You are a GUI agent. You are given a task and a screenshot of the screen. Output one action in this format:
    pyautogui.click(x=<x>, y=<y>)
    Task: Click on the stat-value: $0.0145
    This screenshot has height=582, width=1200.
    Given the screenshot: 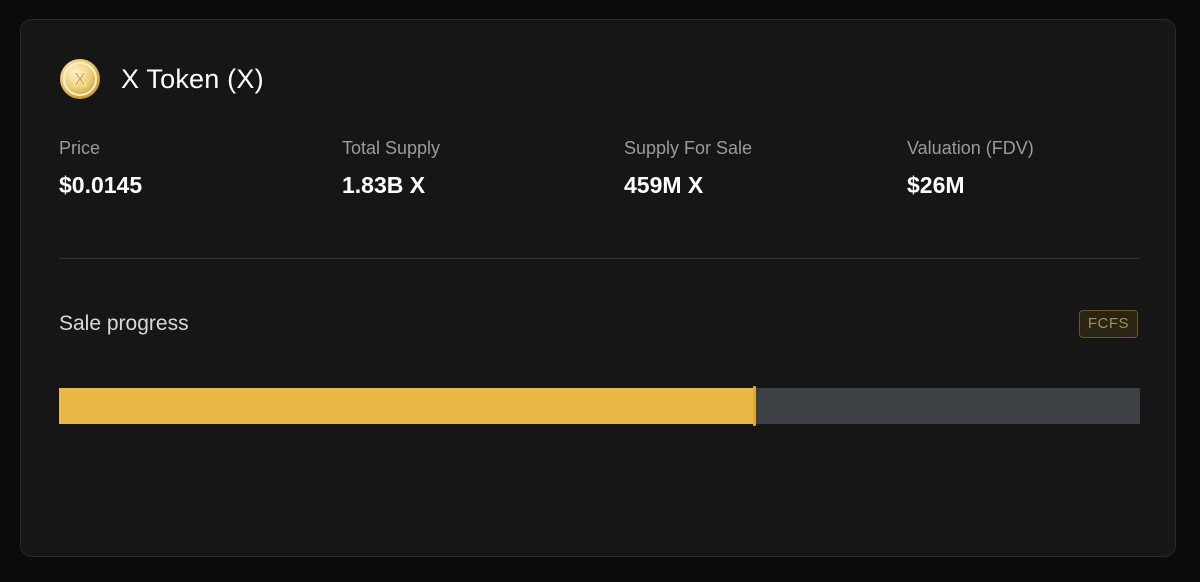 What is the action you would take?
    pyautogui.click(x=101, y=185)
    